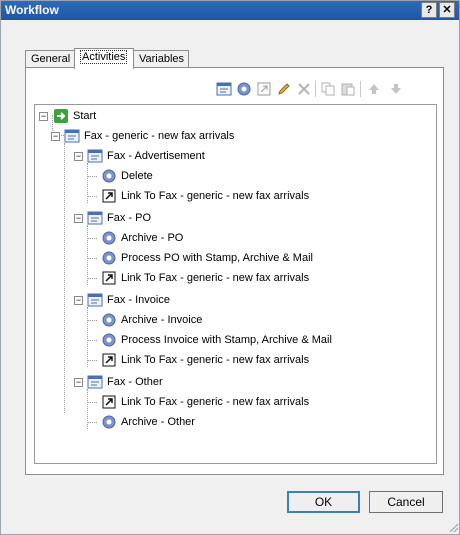 The height and width of the screenshot is (535, 460). What do you see at coordinates (429, 10) in the screenshot?
I see `help-button: ?` at bounding box center [429, 10].